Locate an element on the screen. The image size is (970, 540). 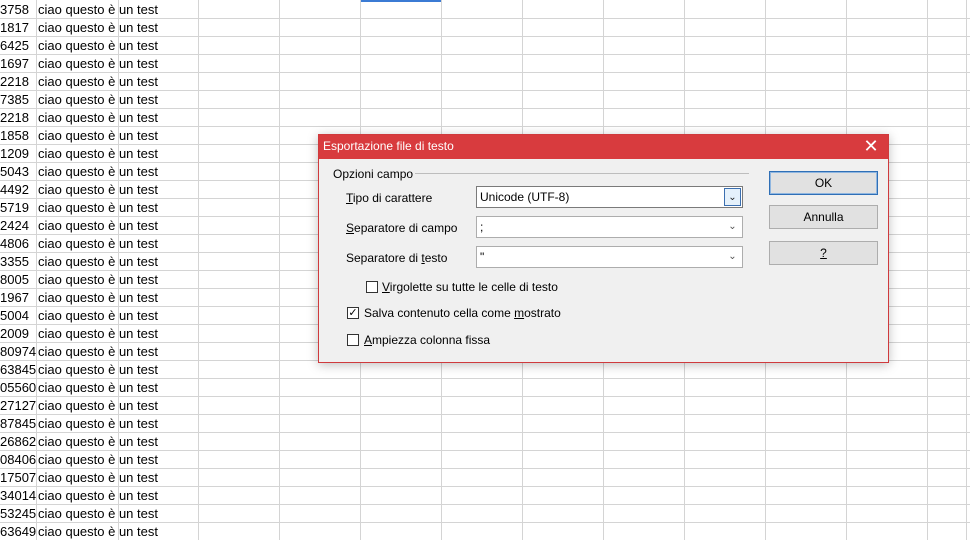
table-row: 08406 ciao questo è un test is located at coordinates (485, 460).